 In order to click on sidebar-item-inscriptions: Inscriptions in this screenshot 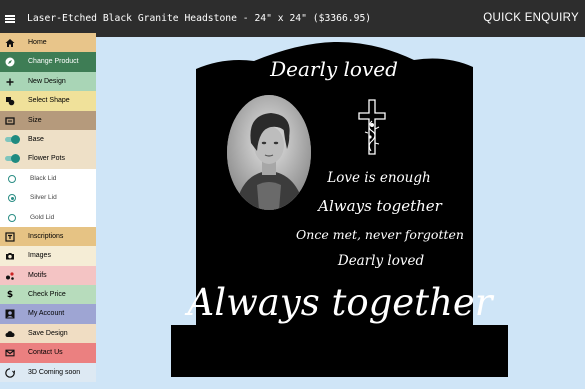, I will do `click(48, 236)`.